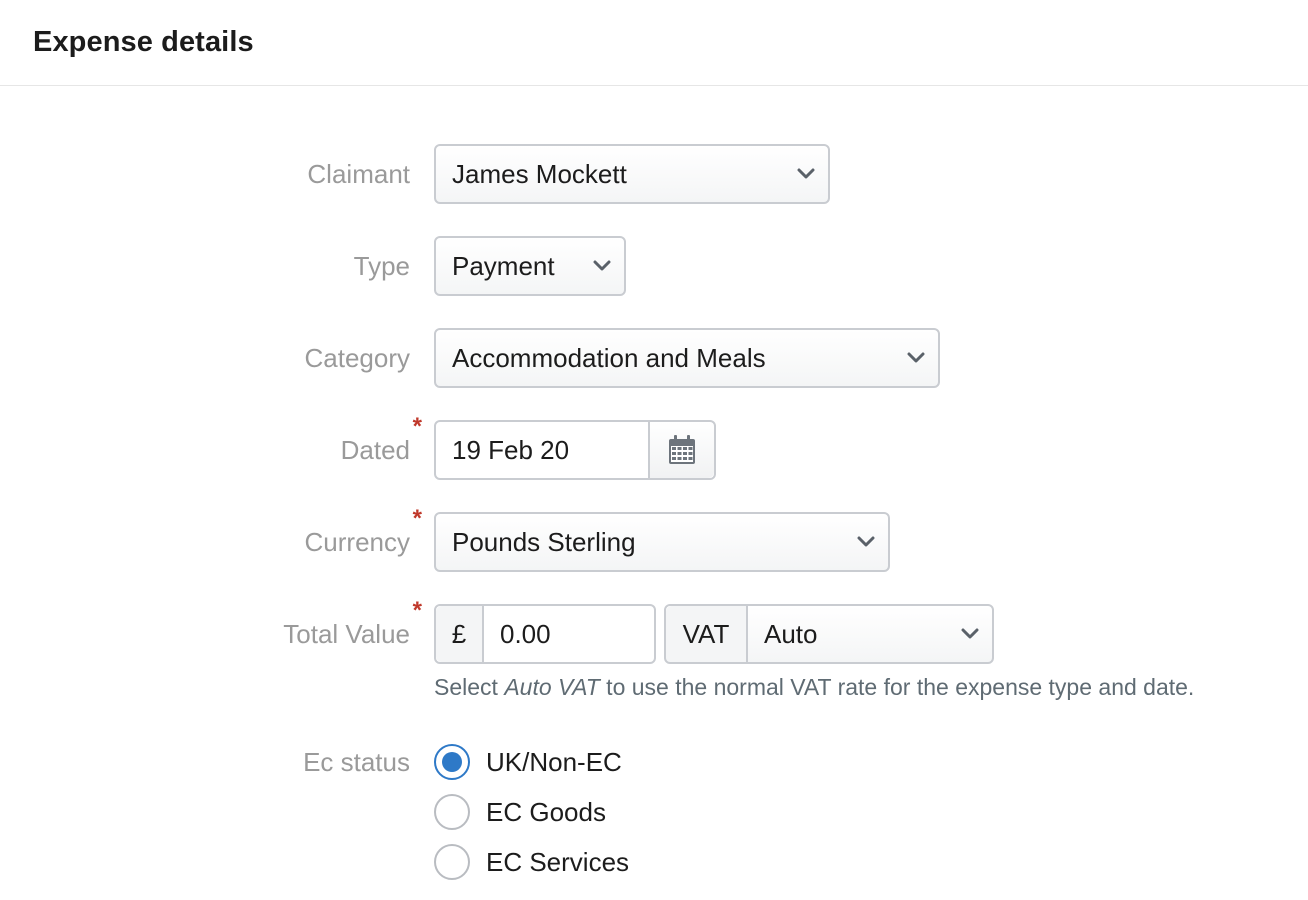  I want to click on radio-label: UK/Non-EC, so click(554, 761).